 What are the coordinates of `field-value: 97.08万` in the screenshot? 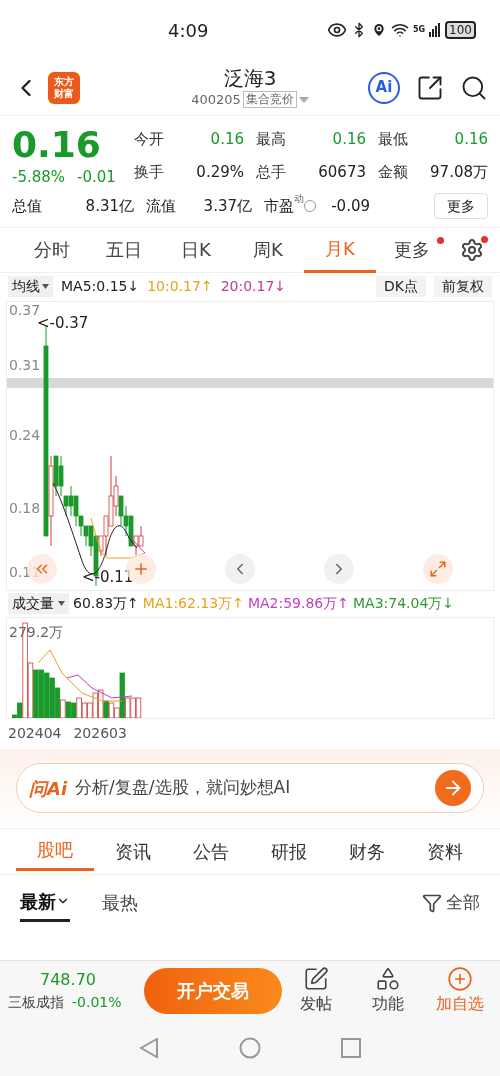 It's located at (459, 173).